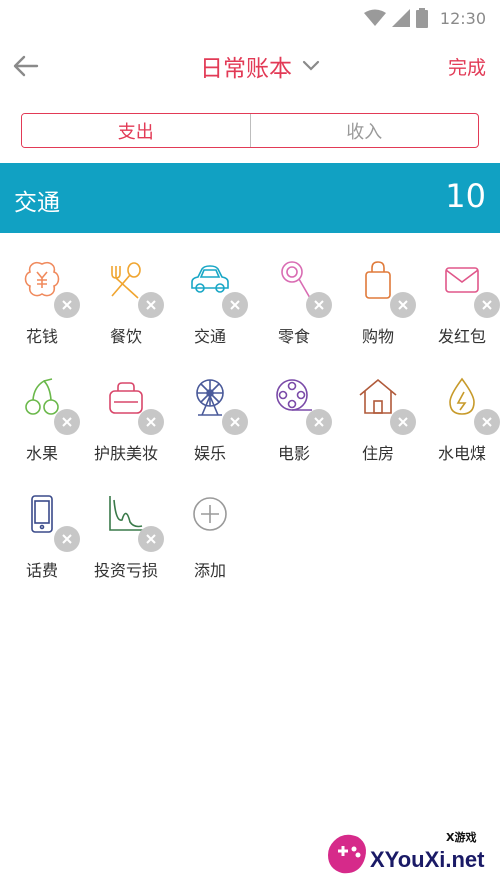 This screenshot has height=889, width=500. I want to click on back-button, so click(26, 66).